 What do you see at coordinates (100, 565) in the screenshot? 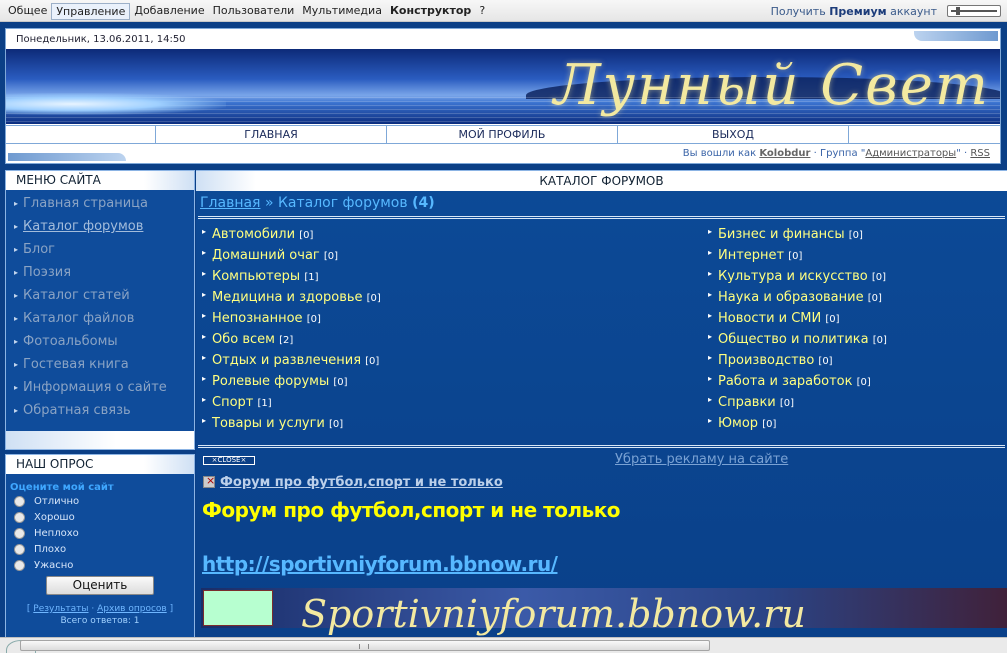
I see `poll-option: Ужасно` at bounding box center [100, 565].